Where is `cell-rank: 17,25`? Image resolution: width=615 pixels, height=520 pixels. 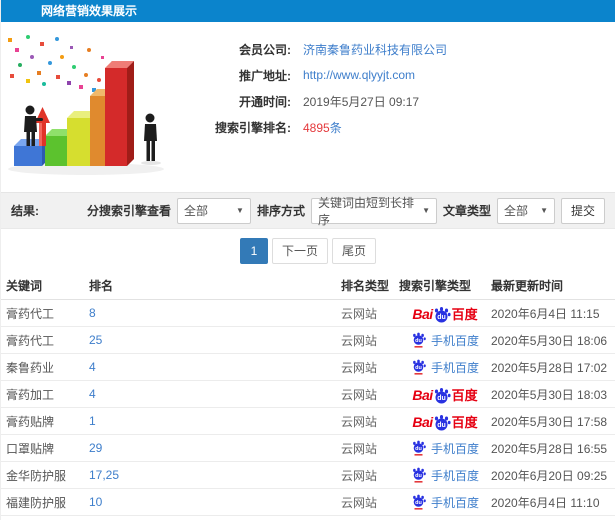 cell-rank: 17,25 is located at coordinates (215, 475).